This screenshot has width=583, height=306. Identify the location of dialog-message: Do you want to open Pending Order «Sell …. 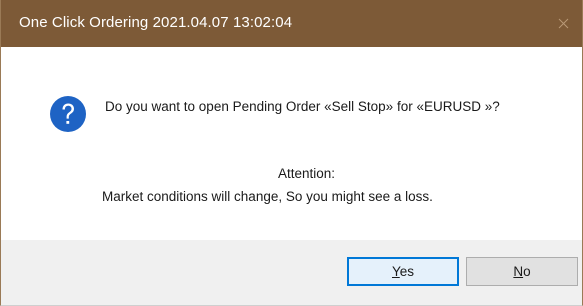
(302, 106).